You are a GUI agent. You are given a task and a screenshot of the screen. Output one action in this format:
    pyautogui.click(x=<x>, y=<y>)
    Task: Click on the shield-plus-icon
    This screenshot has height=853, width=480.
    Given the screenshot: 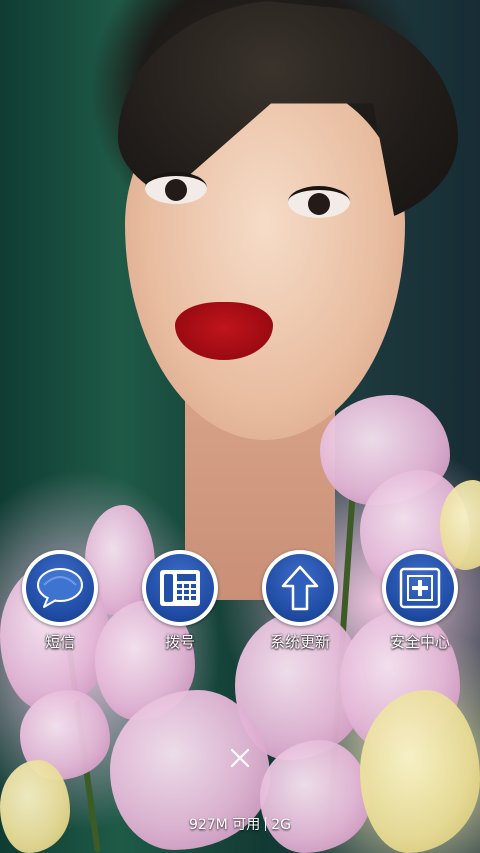 What is the action you would take?
    pyautogui.click(x=420, y=588)
    